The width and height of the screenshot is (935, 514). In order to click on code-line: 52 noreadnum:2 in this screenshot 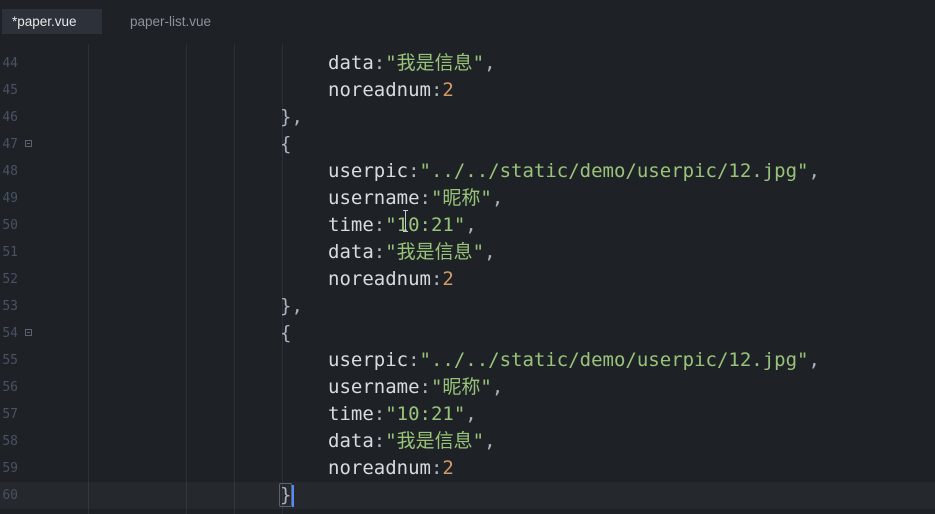, I will do `click(467, 279)`.